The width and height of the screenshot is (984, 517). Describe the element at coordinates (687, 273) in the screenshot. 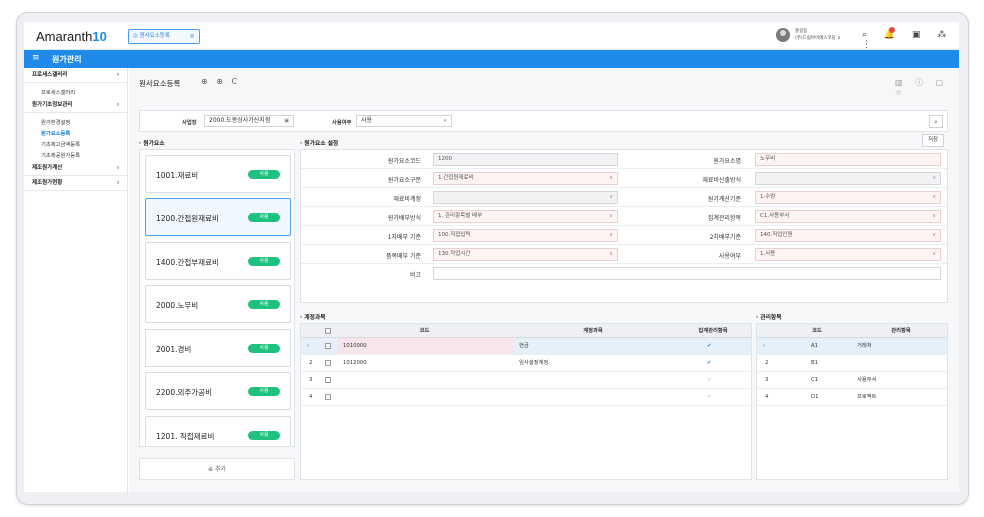

I see `memo-field` at that location.